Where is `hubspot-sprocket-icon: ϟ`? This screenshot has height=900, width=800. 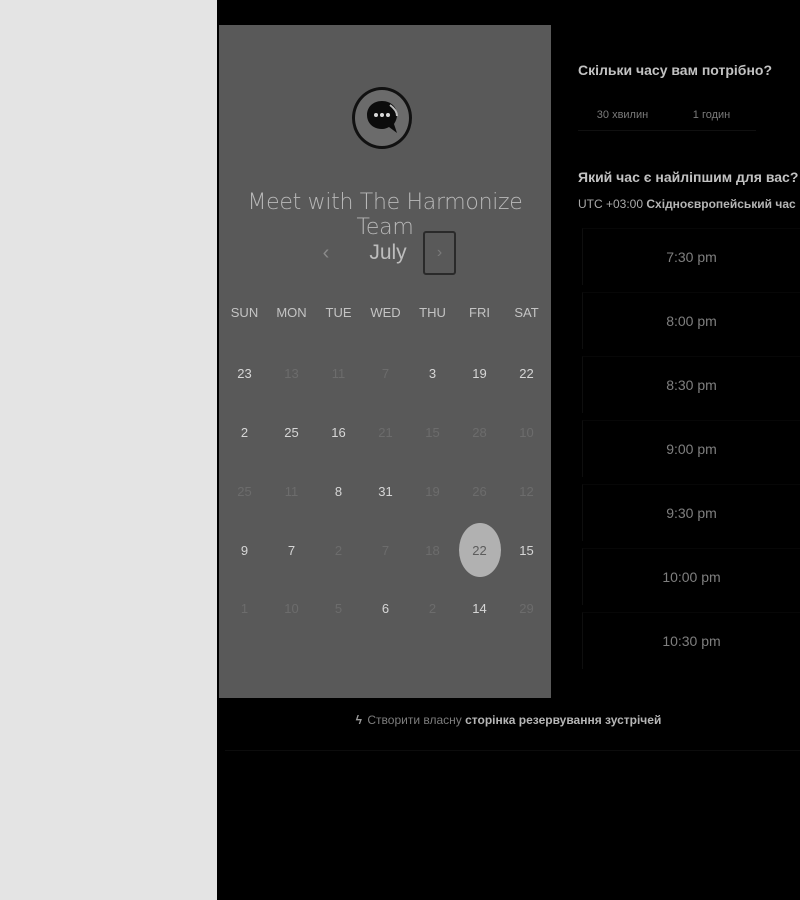
hubspot-sprocket-icon: ϟ is located at coordinates (359, 720).